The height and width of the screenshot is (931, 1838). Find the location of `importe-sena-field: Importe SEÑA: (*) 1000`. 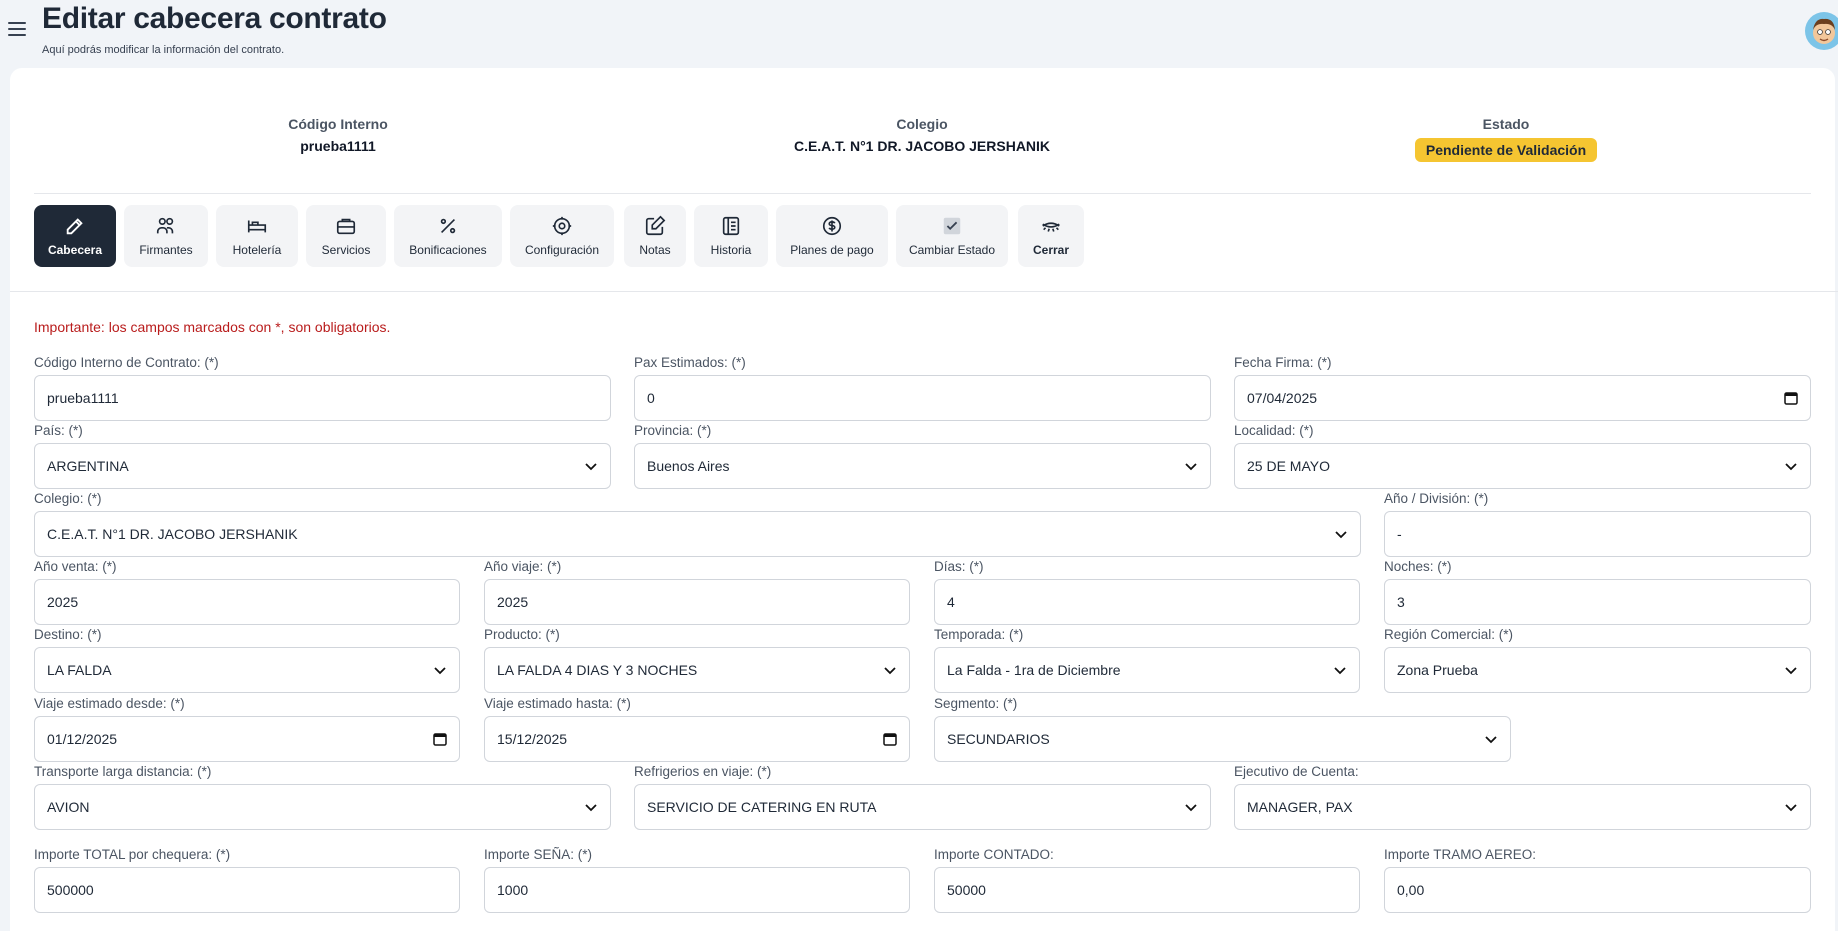

importe-sena-field: Importe SEÑA: (*) 1000 is located at coordinates (697, 880).